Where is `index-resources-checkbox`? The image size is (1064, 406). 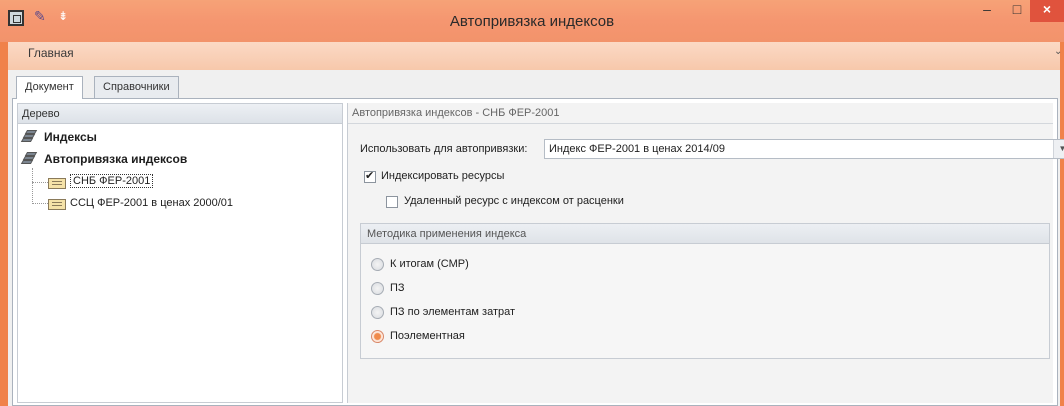
index-resources-checkbox is located at coordinates (370, 176).